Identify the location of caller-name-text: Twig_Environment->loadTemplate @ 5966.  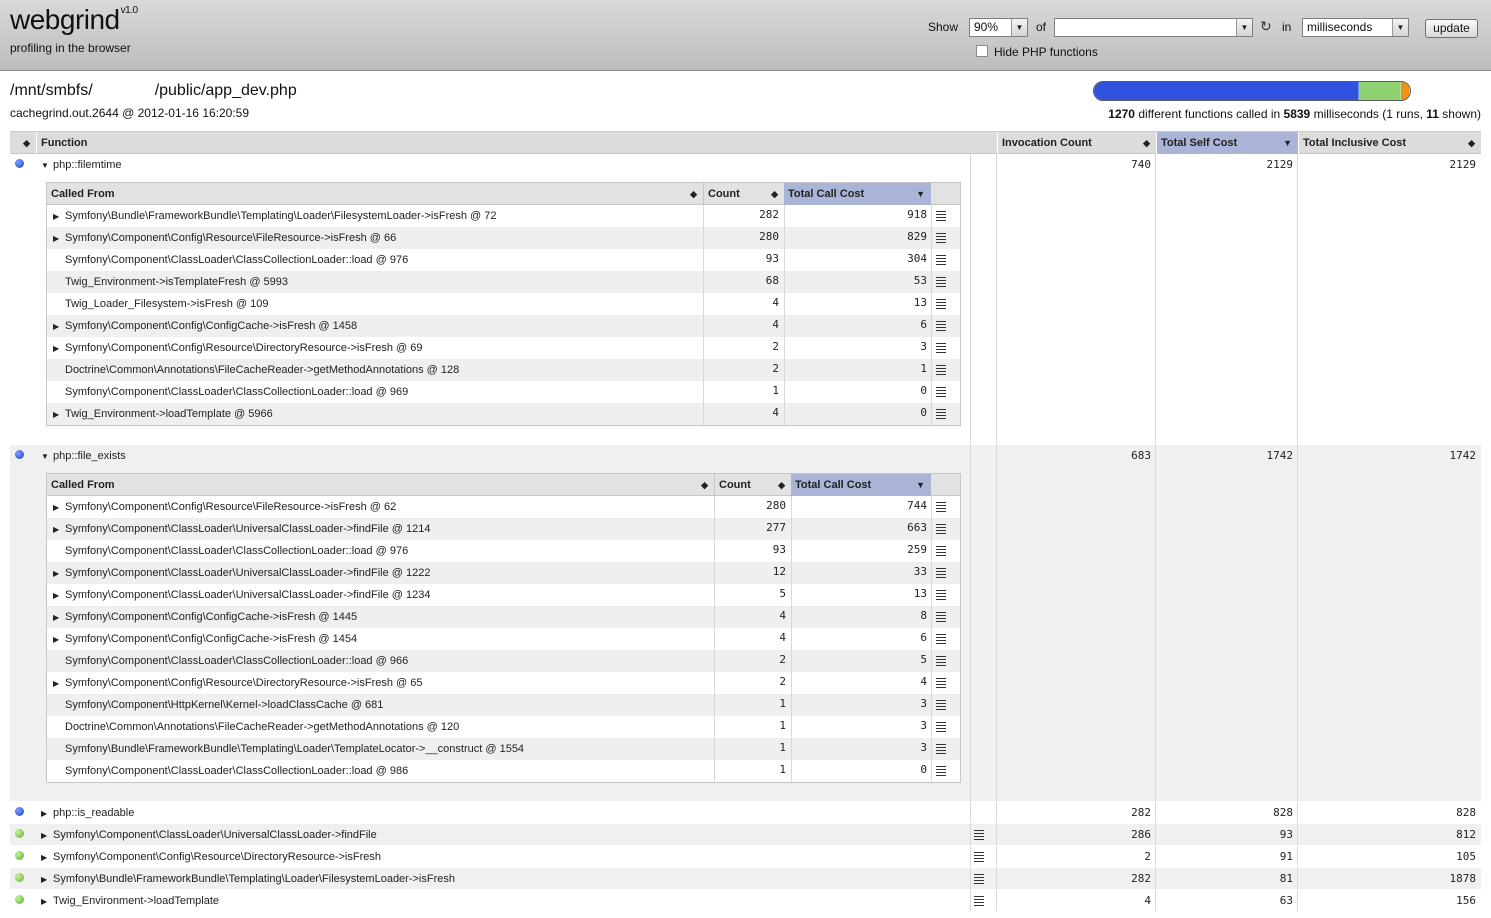
(169, 414).